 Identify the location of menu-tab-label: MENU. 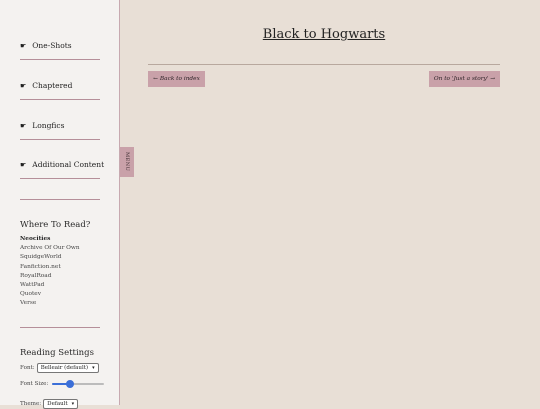
(127, 162).